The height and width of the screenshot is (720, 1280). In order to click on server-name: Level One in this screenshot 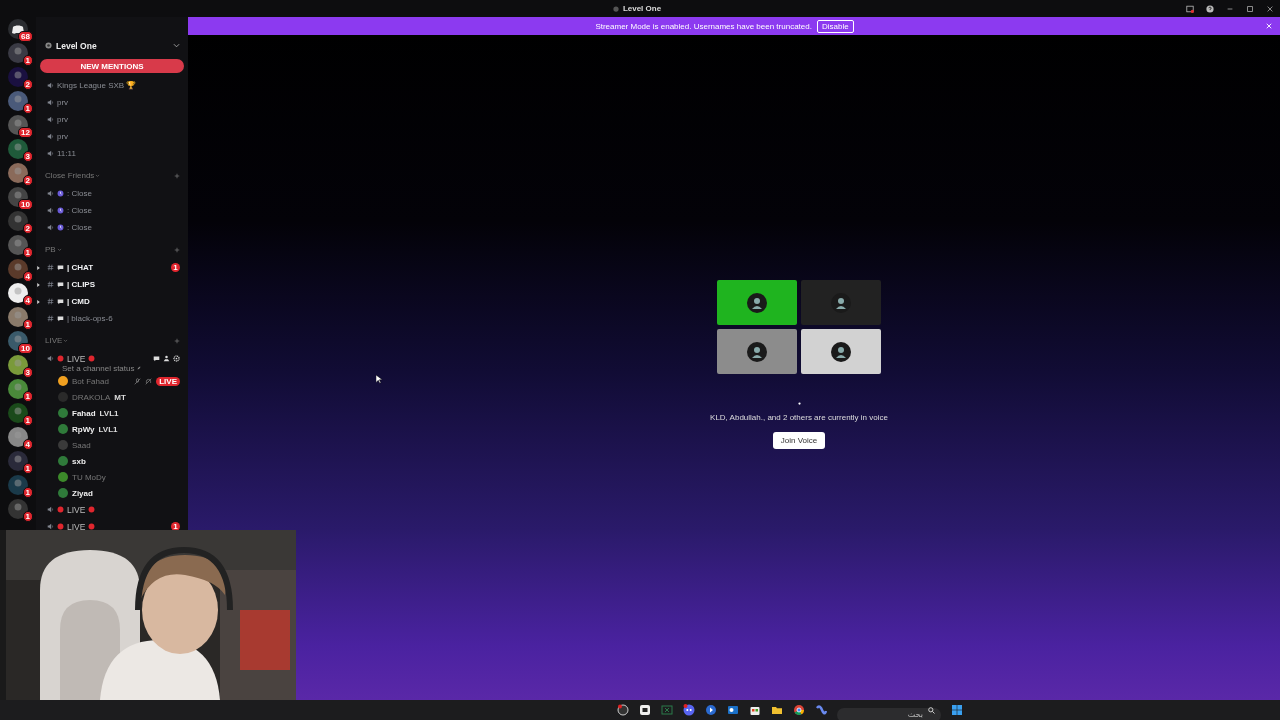, I will do `click(76, 45)`.